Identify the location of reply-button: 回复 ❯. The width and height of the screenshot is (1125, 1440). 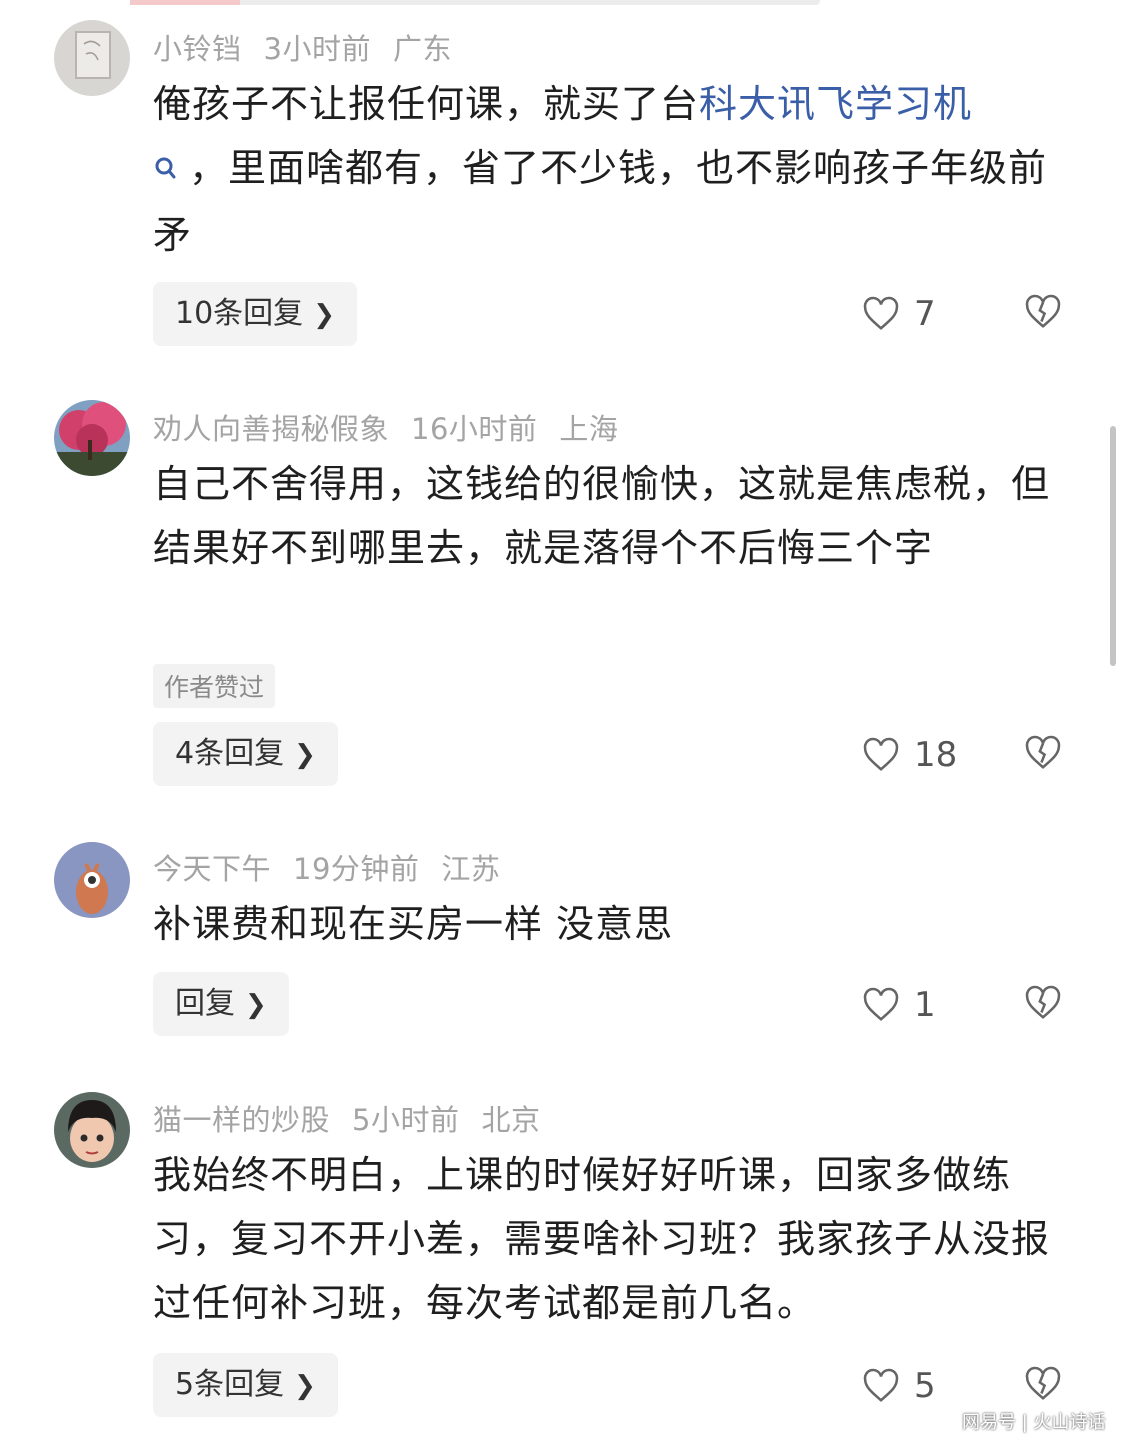
(221, 1004).